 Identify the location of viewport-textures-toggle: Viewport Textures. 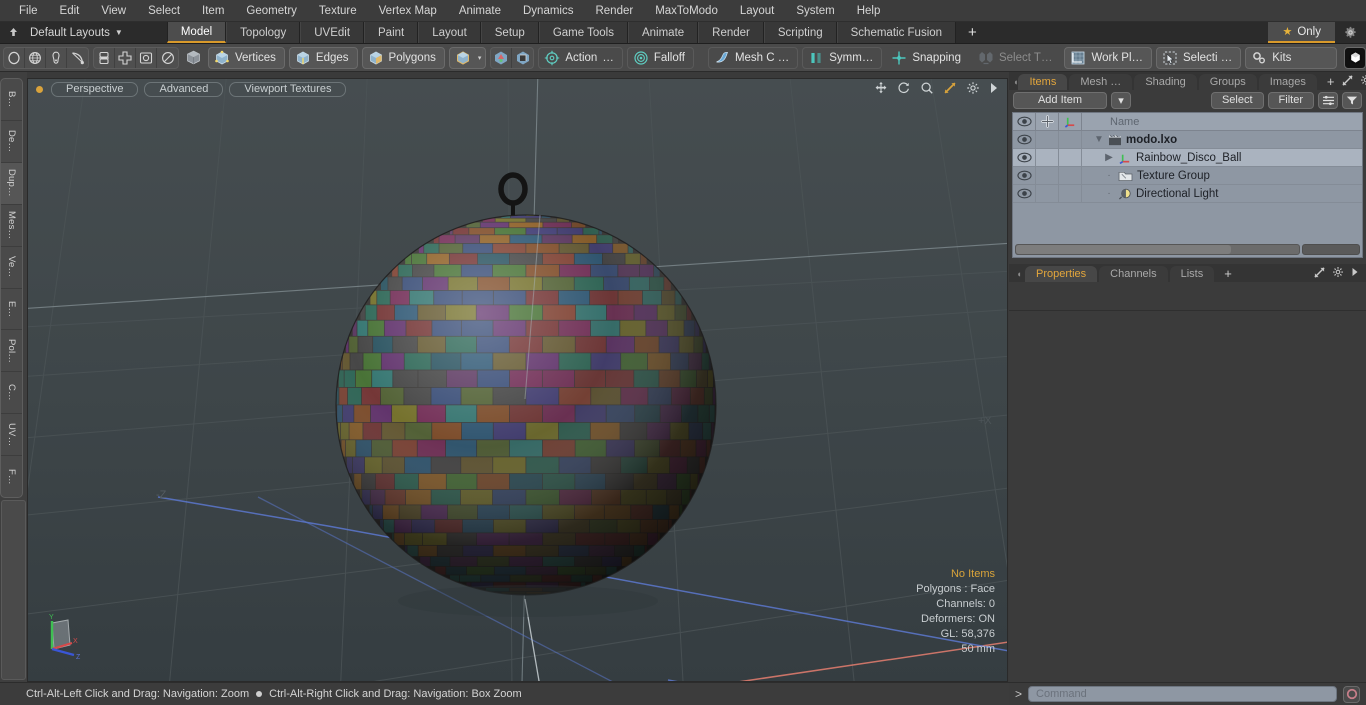
(288, 89).